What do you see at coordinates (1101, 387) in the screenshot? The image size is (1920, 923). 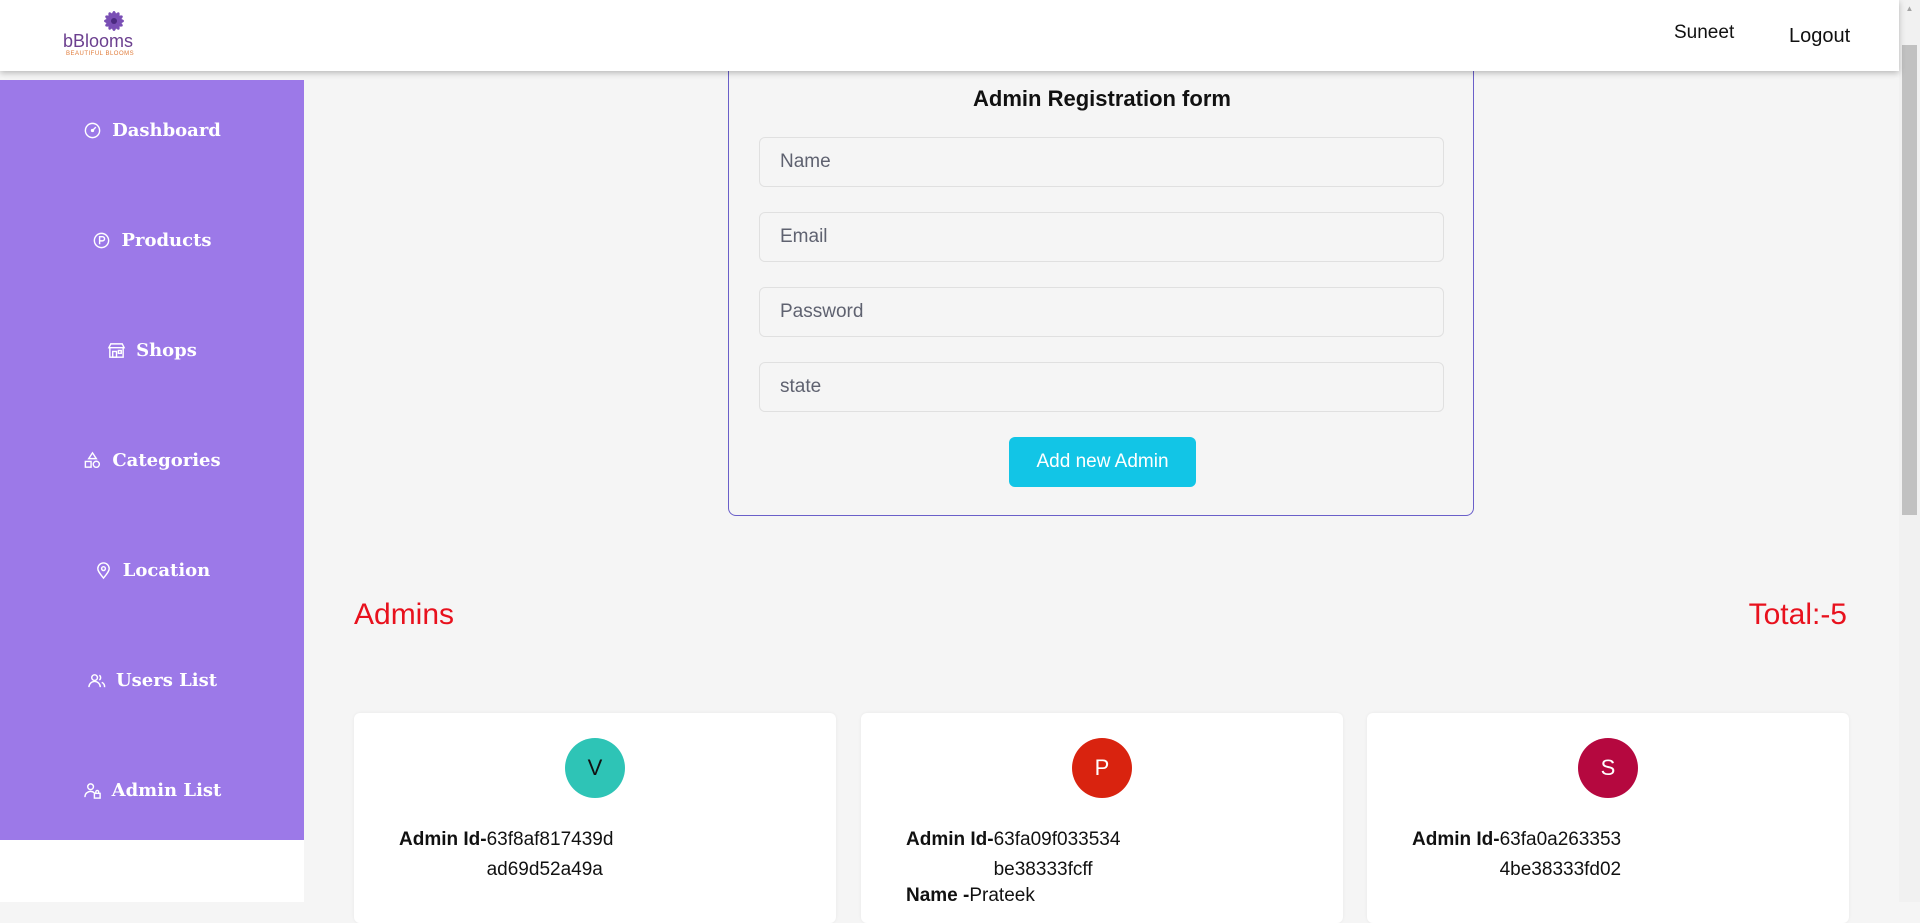 I see `state-field` at bounding box center [1101, 387].